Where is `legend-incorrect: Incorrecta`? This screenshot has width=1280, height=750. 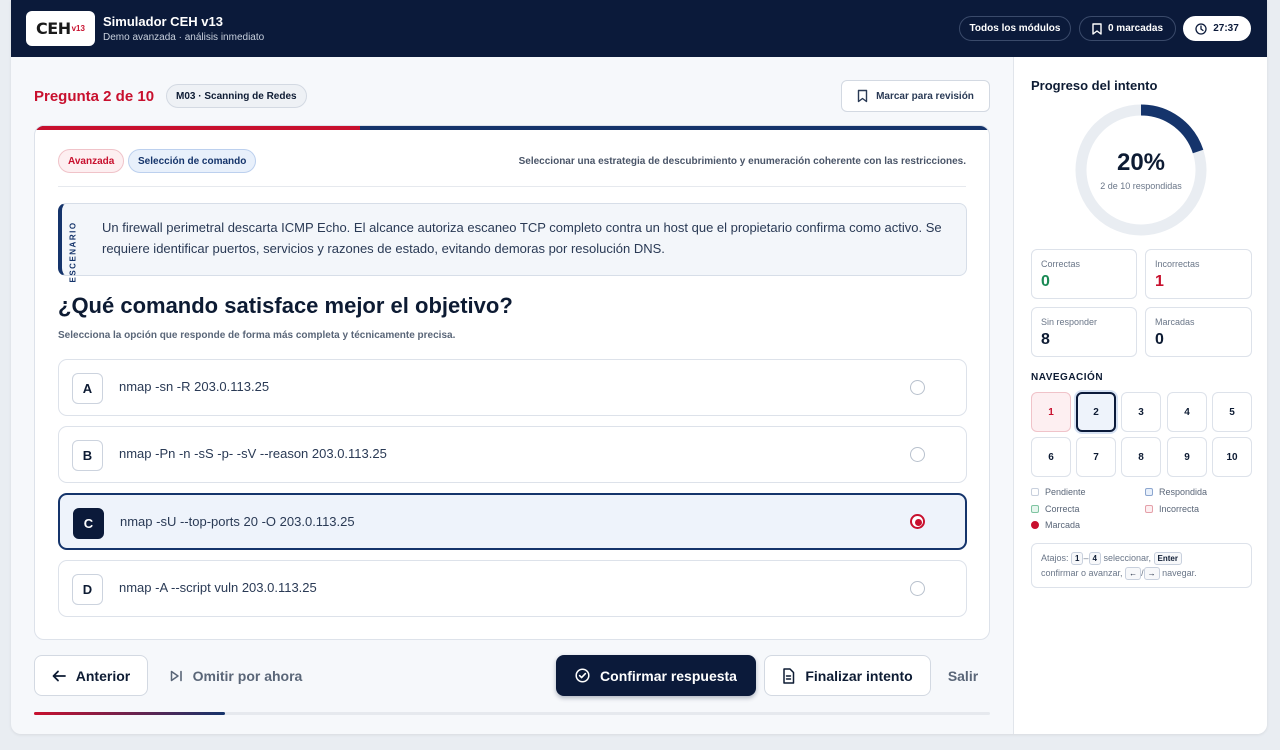
legend-incorrect: Incorrecta is located at coordinates (1172, 509).